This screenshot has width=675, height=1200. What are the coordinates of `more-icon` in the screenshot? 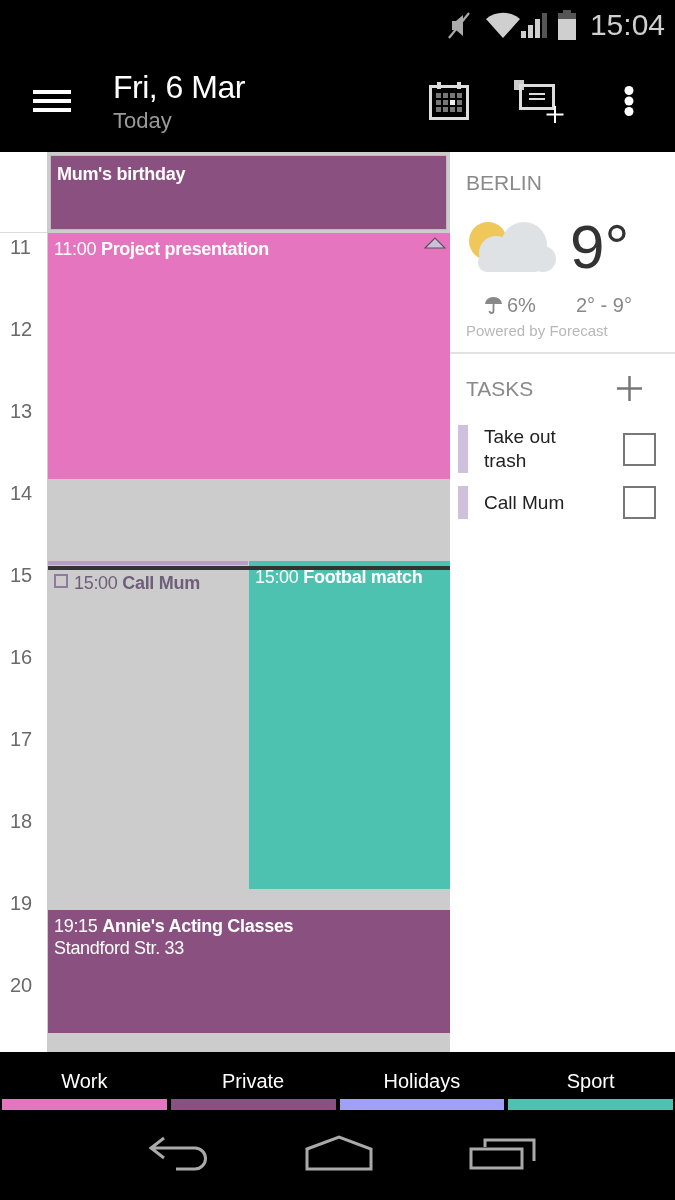 It's located at (629, 101).